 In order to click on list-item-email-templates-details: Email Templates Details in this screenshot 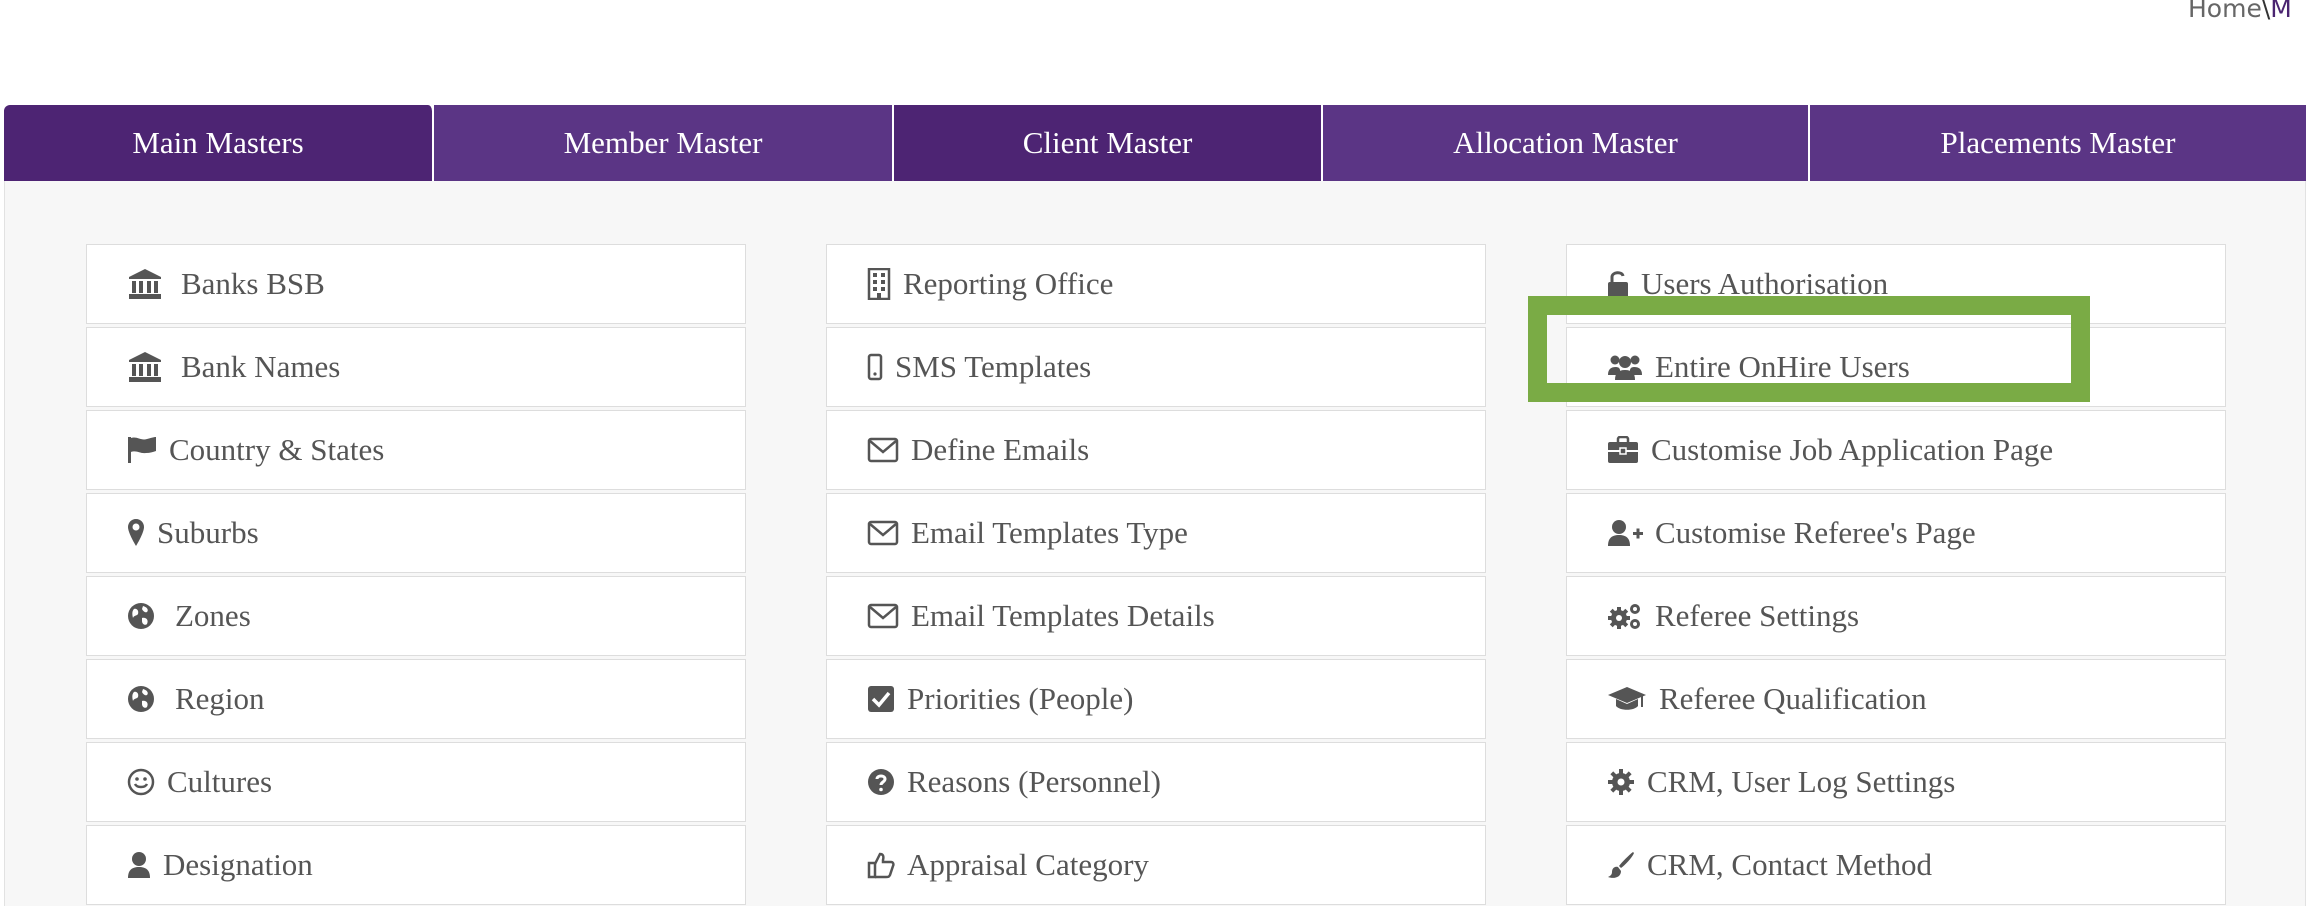, I will do `click(1156, 616)`.